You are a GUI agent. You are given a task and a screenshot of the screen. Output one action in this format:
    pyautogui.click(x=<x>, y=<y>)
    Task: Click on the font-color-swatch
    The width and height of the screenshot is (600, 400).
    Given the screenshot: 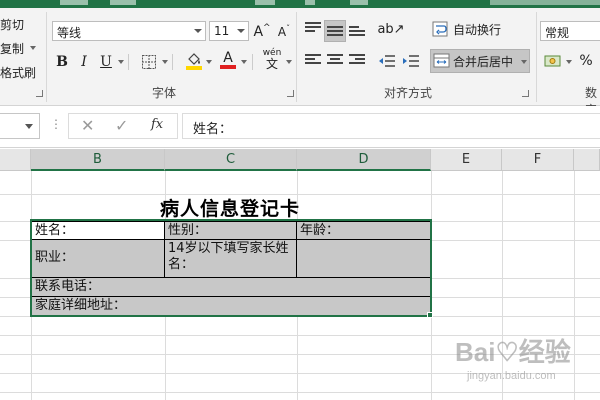 What is the action you would take?
    pyautogui.click(x=228, y=67)
    